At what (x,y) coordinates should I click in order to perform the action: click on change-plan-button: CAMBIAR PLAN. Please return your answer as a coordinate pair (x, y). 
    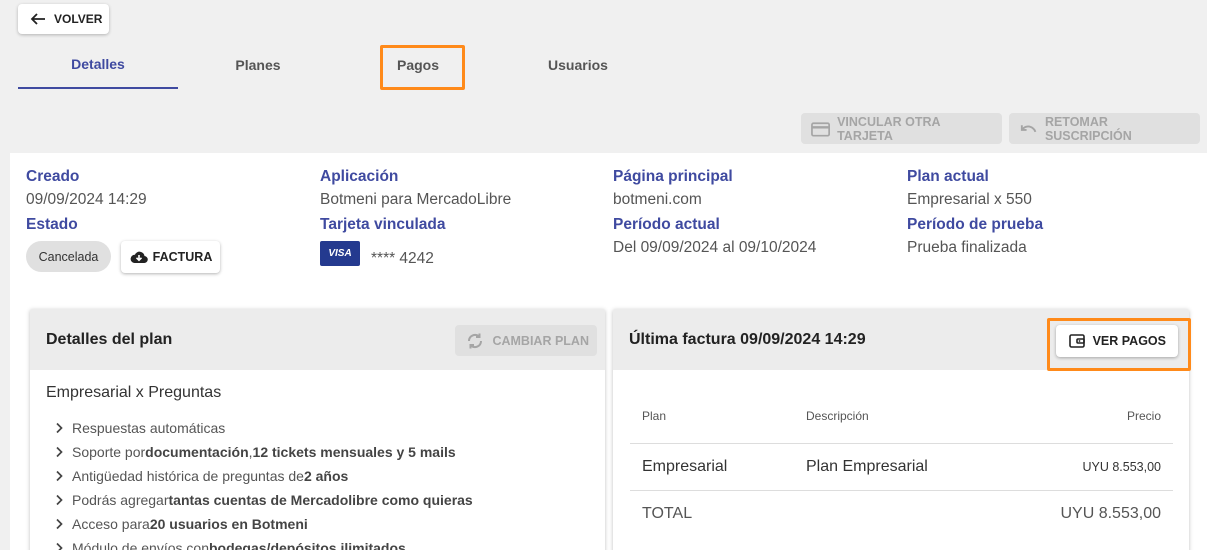
    Looking at the image, I should click on (526, 340).